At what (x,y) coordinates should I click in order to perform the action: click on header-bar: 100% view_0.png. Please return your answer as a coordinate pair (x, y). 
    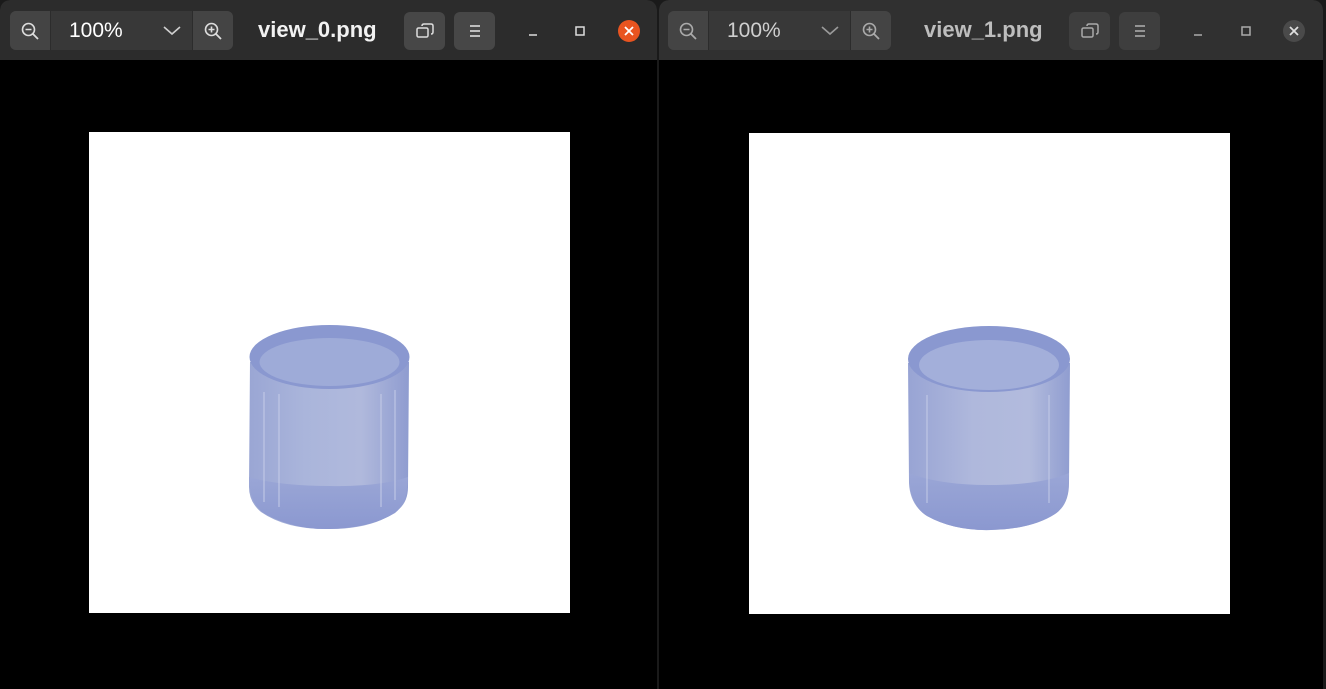
    Looking at the image, I should click on (328, 30).